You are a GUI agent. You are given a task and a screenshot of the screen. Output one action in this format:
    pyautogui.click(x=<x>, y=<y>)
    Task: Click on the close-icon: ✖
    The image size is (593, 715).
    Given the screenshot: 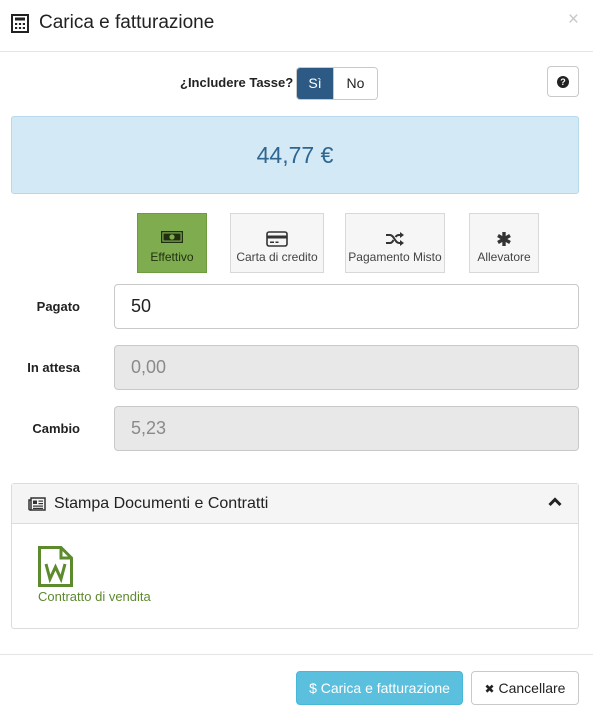 What is the action you would take?
    pyautogui.click(x=489, y=689)
    